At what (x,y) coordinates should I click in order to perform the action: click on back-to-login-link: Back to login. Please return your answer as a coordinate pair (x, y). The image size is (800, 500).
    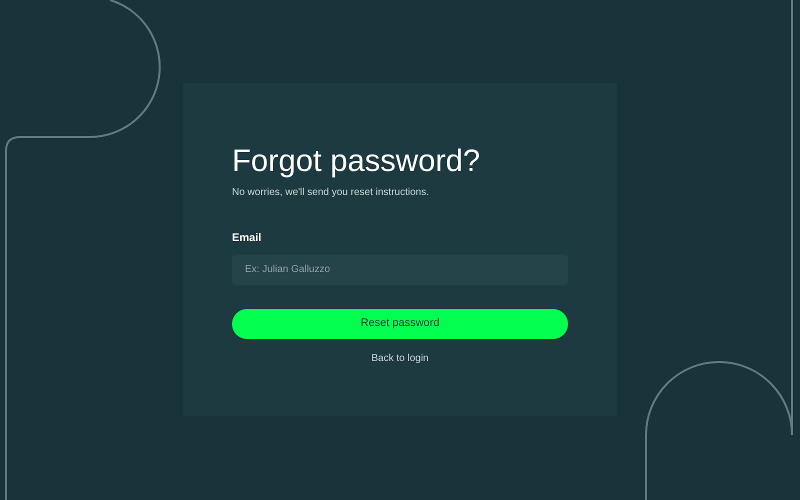
    Looking at the image, I should click on (400, 358).